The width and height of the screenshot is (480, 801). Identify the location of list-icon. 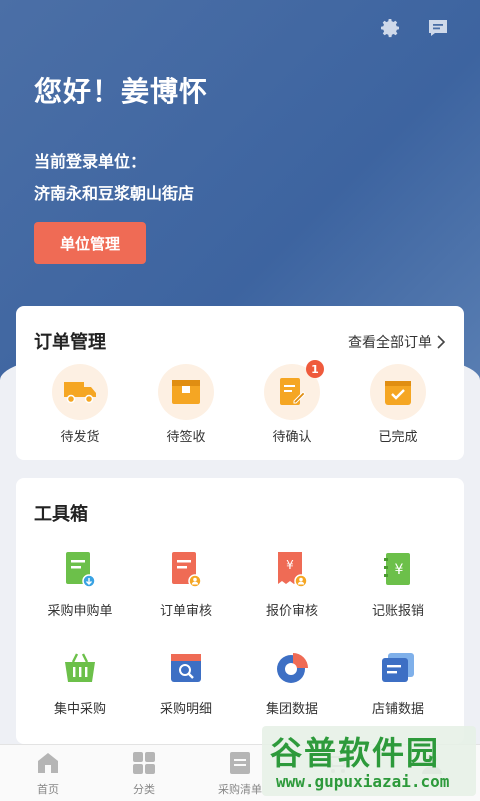
(240, 763).